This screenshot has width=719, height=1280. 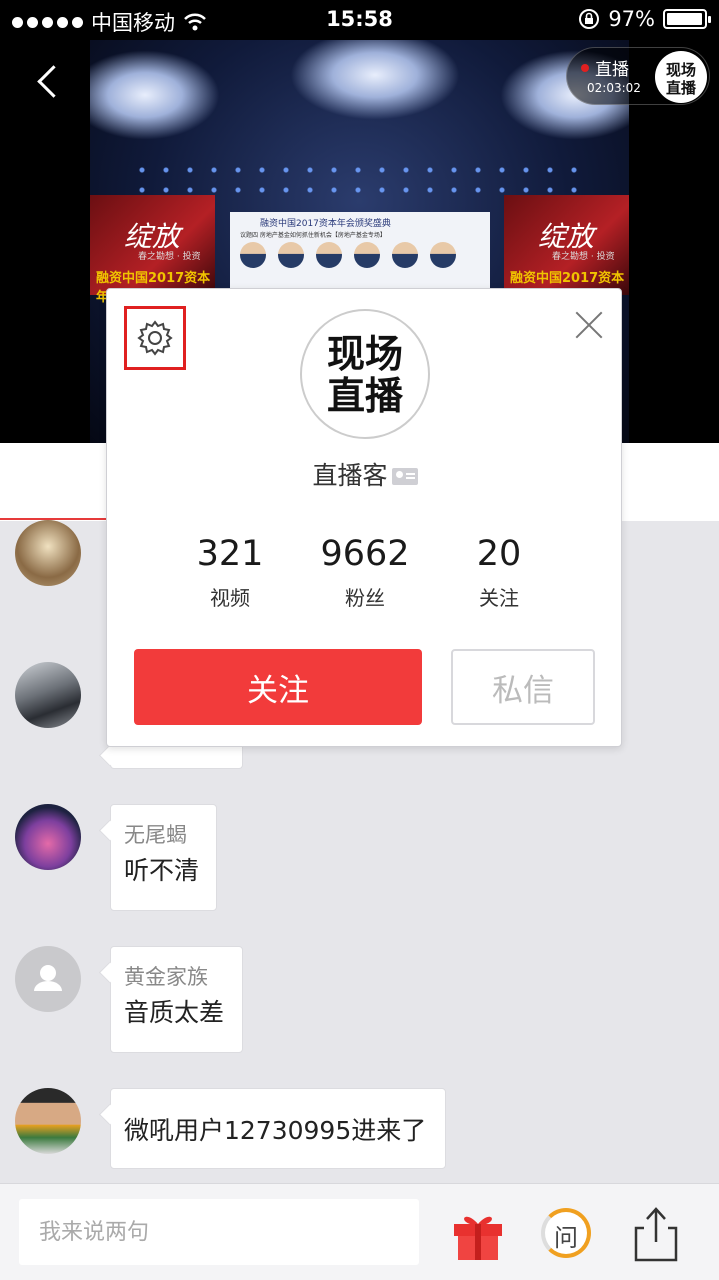 I want to click on screen-title: 融资中国2017资本年会颁奖盛典, so click(x=325, y=224).